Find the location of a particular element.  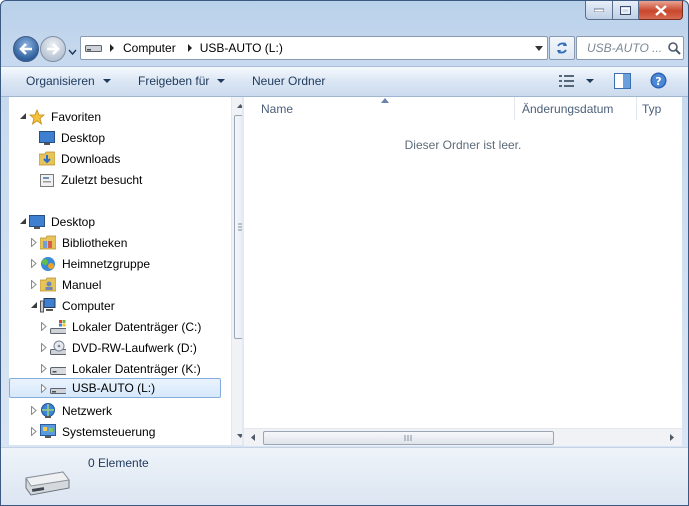

tree-item-homegroup: Heimnetzgruppe is located at coordinates (89, 263).